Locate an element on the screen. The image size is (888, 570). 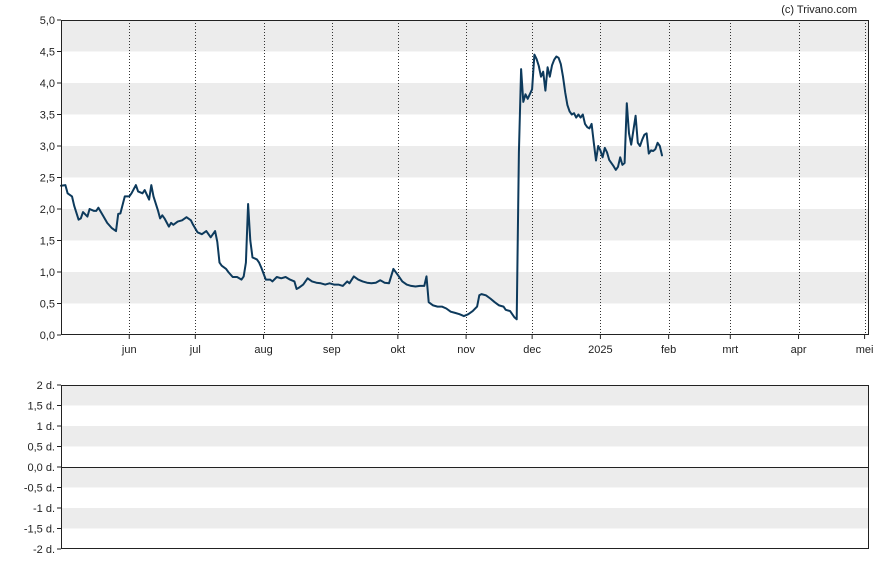
x-tick-label: 2025 is located at coordinates (600, 350).